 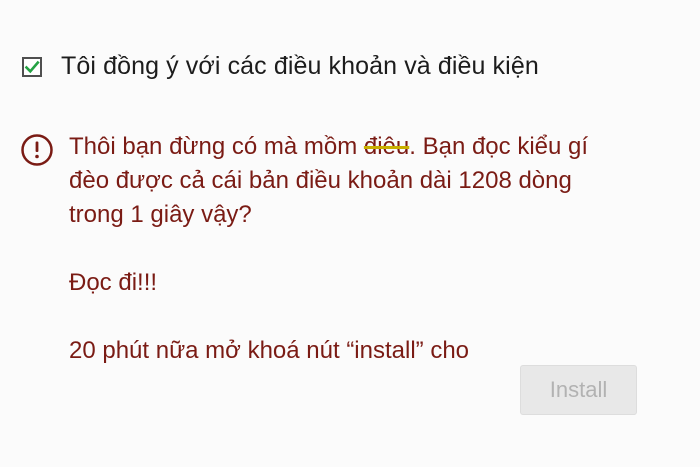 I want to click on warning-text-part: Thôi bạn đừng có mà mồm, so click(x=216, y=146).